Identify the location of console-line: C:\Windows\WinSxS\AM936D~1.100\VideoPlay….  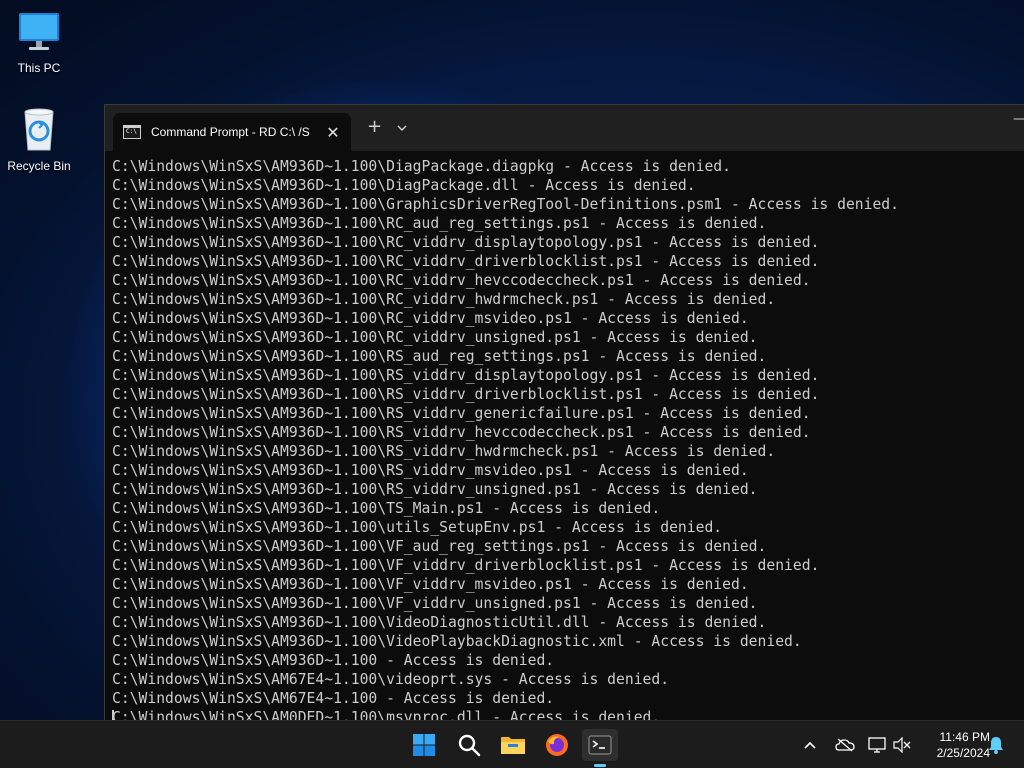
(457, 641).